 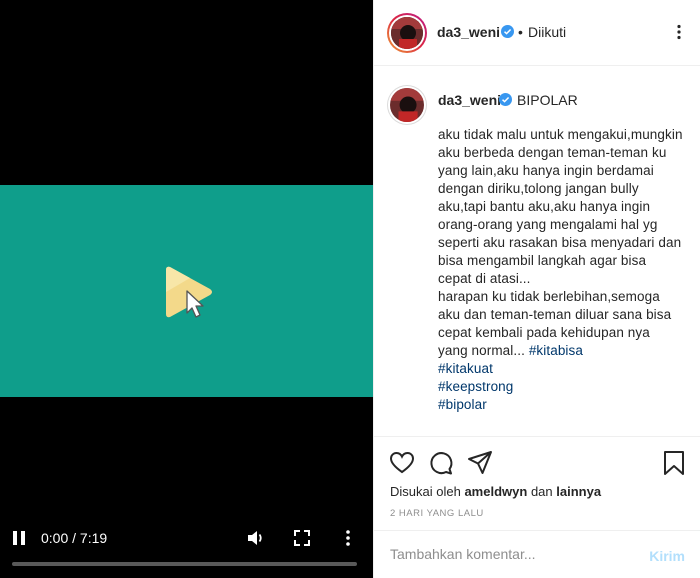 What do you see at coordinates (578, 491) in the screenshot?
I see `liked-by-others: lainnya` at bounding box center [578, 491].